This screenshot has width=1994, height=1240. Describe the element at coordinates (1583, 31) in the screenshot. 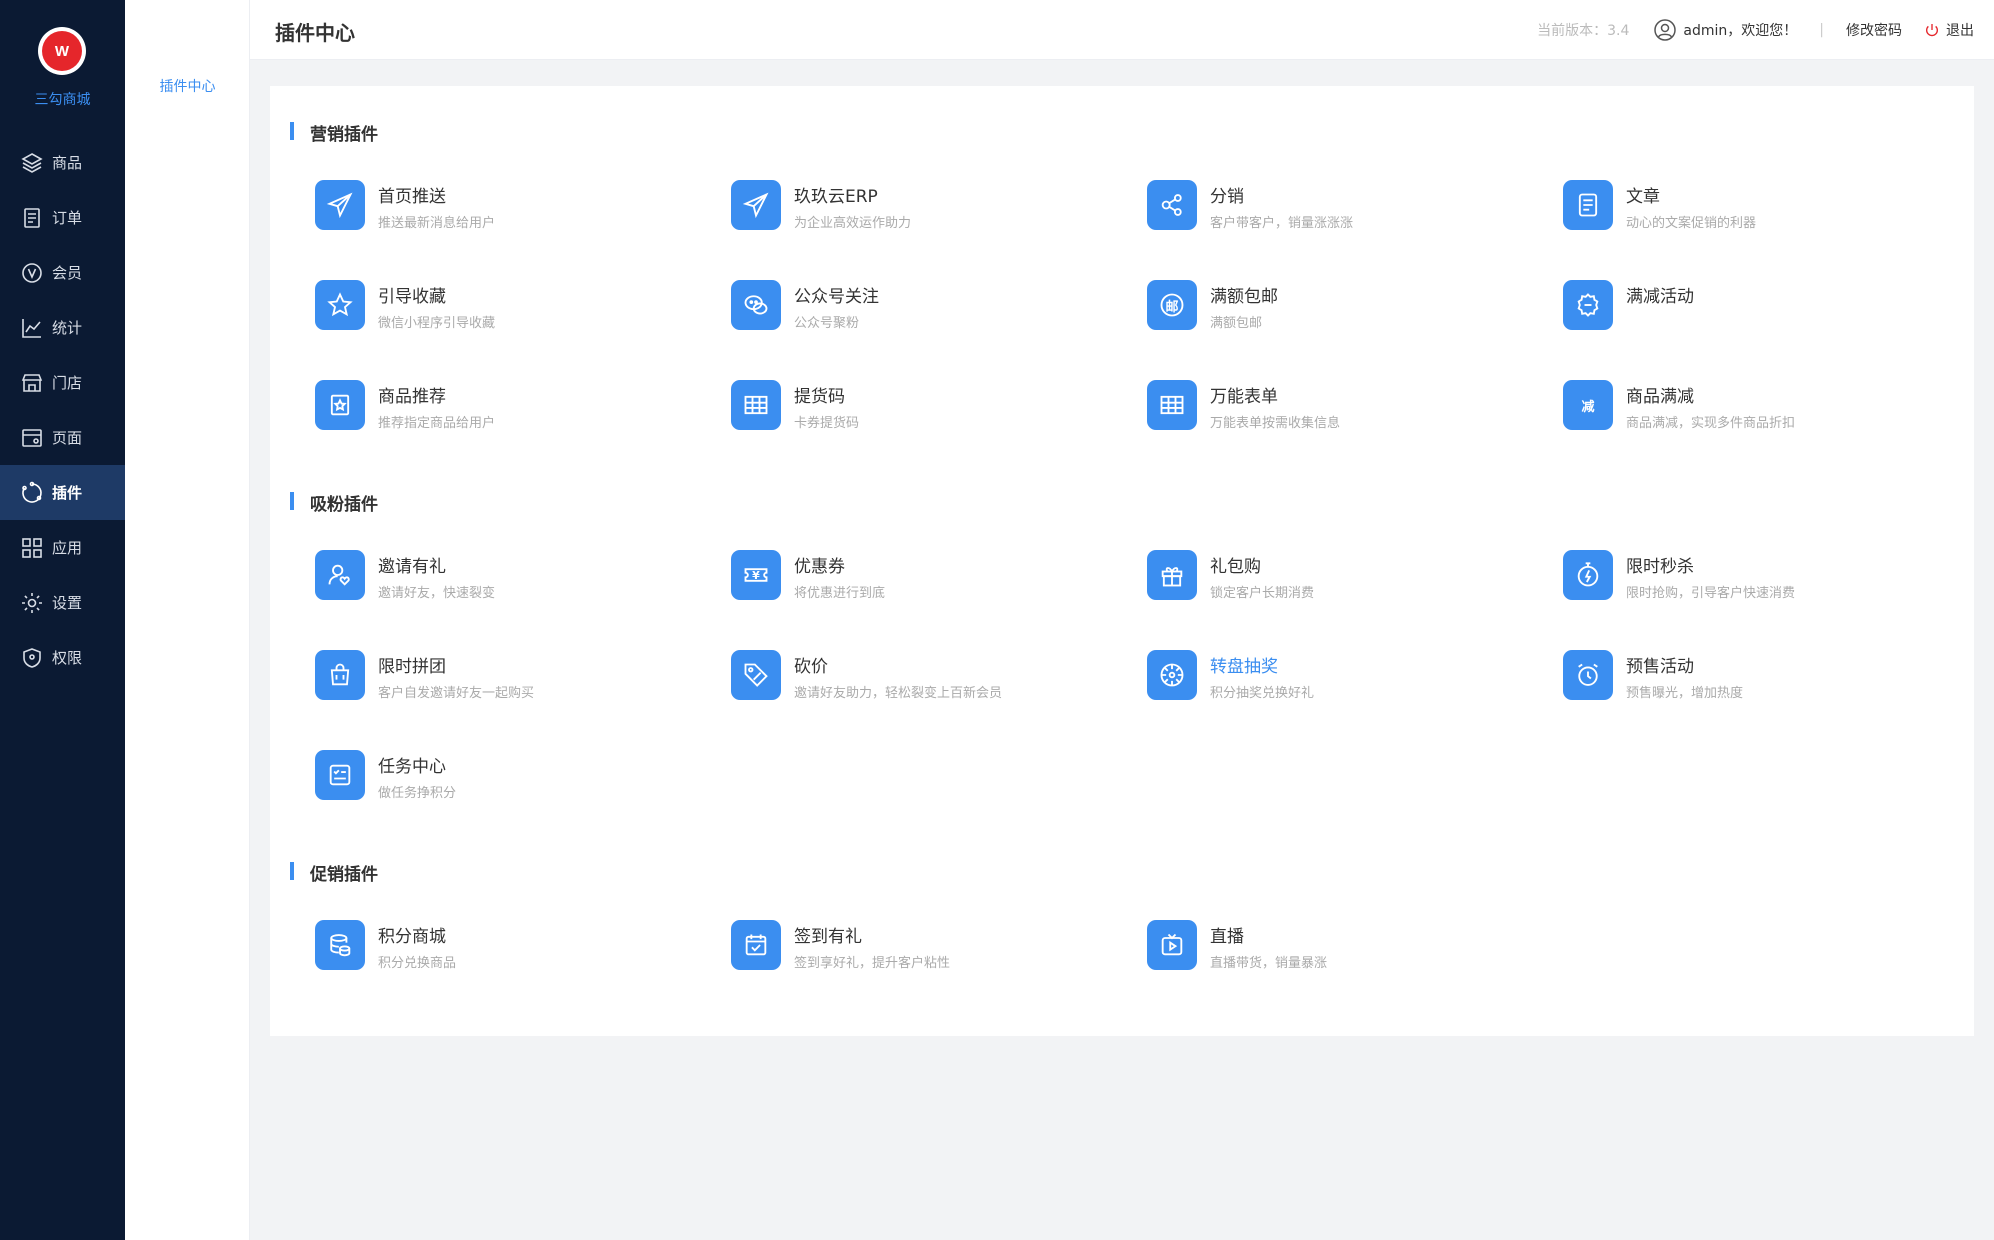

I see `version-label: 当前版本：3.4` at that location.